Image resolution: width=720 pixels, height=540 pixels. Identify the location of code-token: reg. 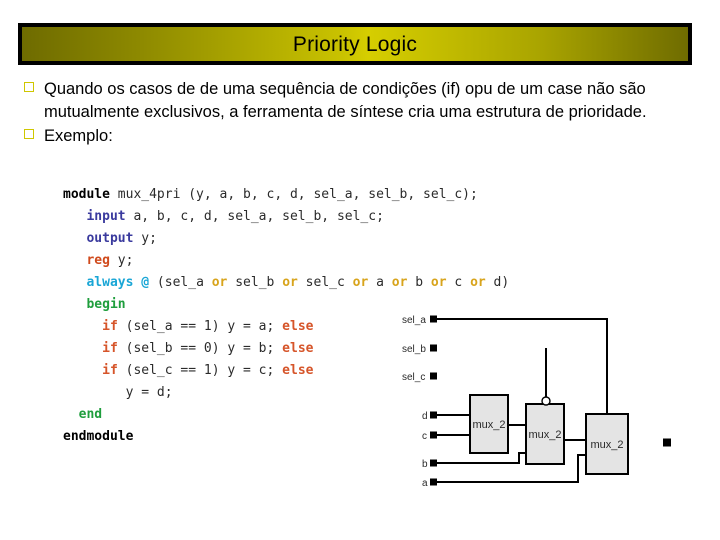
(98, 260).